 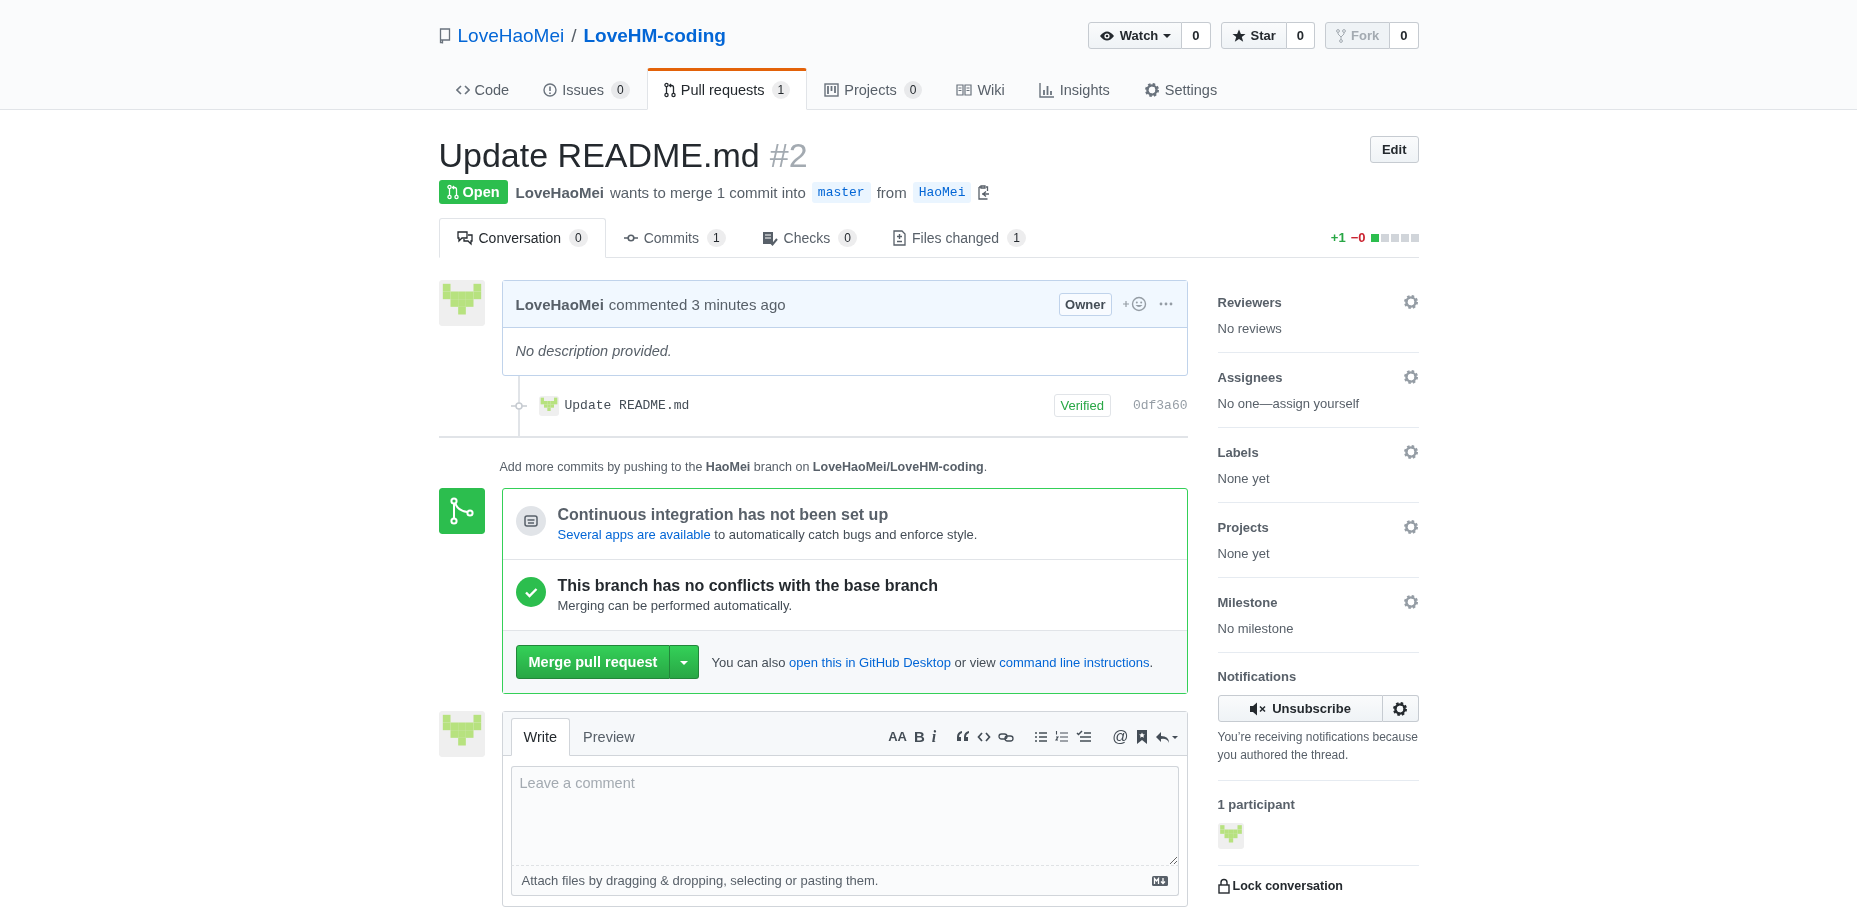 I want to click on editor-tab: Preview, so click(x=609, y=737).